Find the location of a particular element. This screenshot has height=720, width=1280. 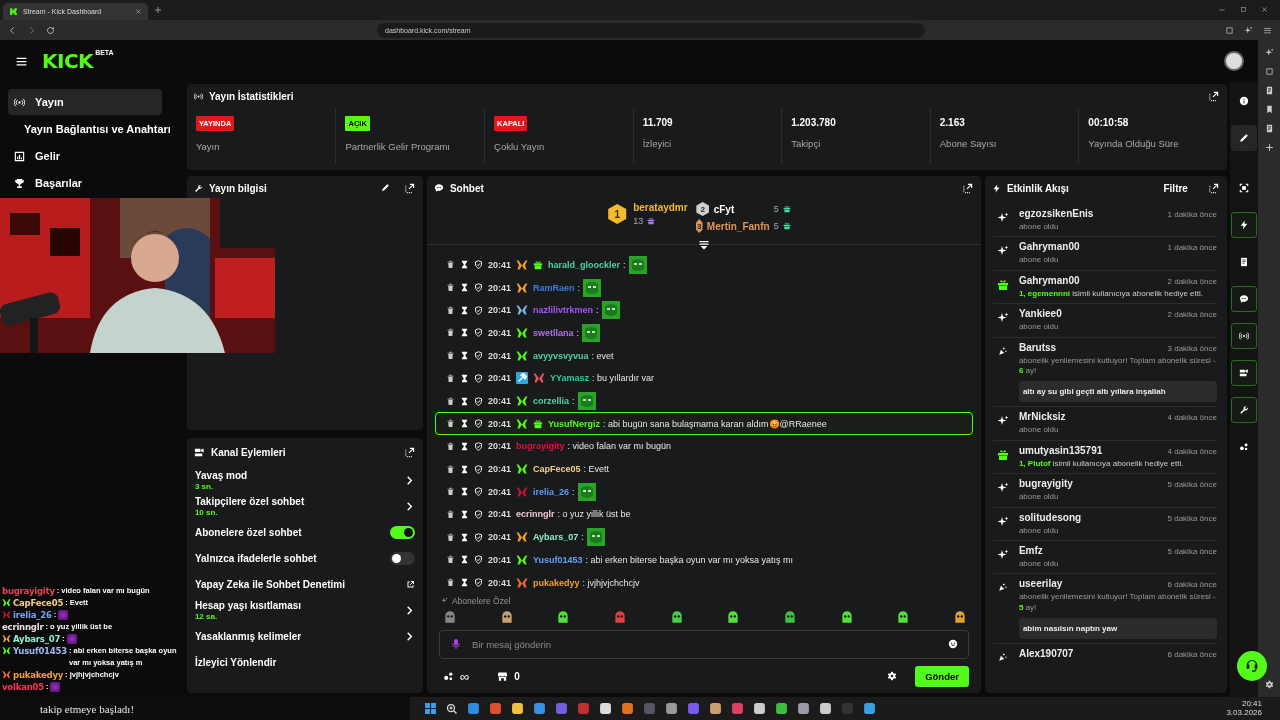

chat-username: bugrayigity is located at coordinates (540, 446).